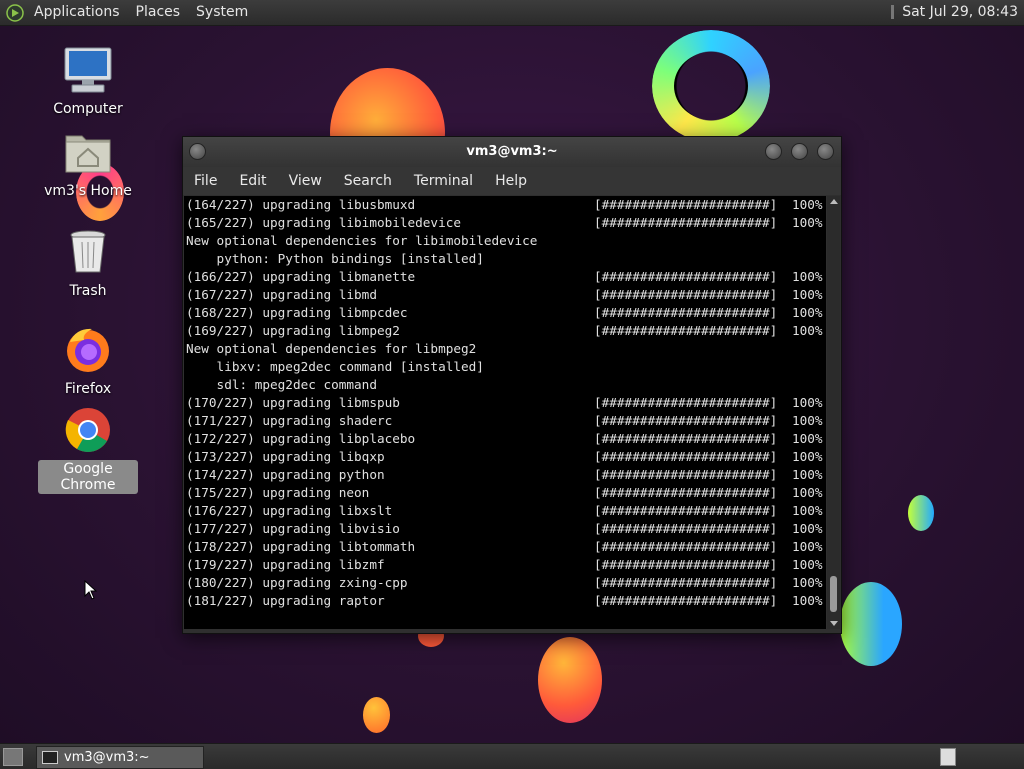  Describe the element at coordinates (77, 12) in the screenshot. I see `menu-applications: Applications` at that location.